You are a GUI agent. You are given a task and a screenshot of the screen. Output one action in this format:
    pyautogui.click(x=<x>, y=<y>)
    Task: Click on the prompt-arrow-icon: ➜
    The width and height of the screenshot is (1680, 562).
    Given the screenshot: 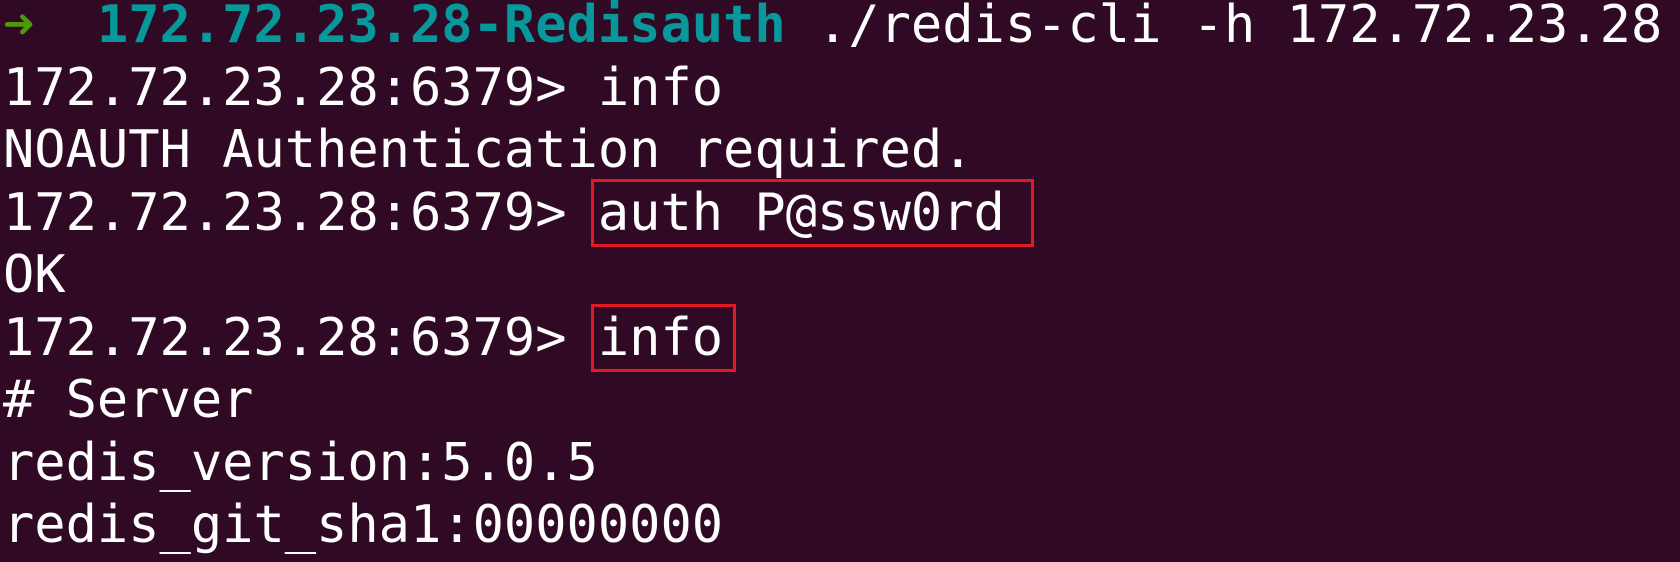 What is the action you would take?
    pyautogui.click(x=19, y=27)
    